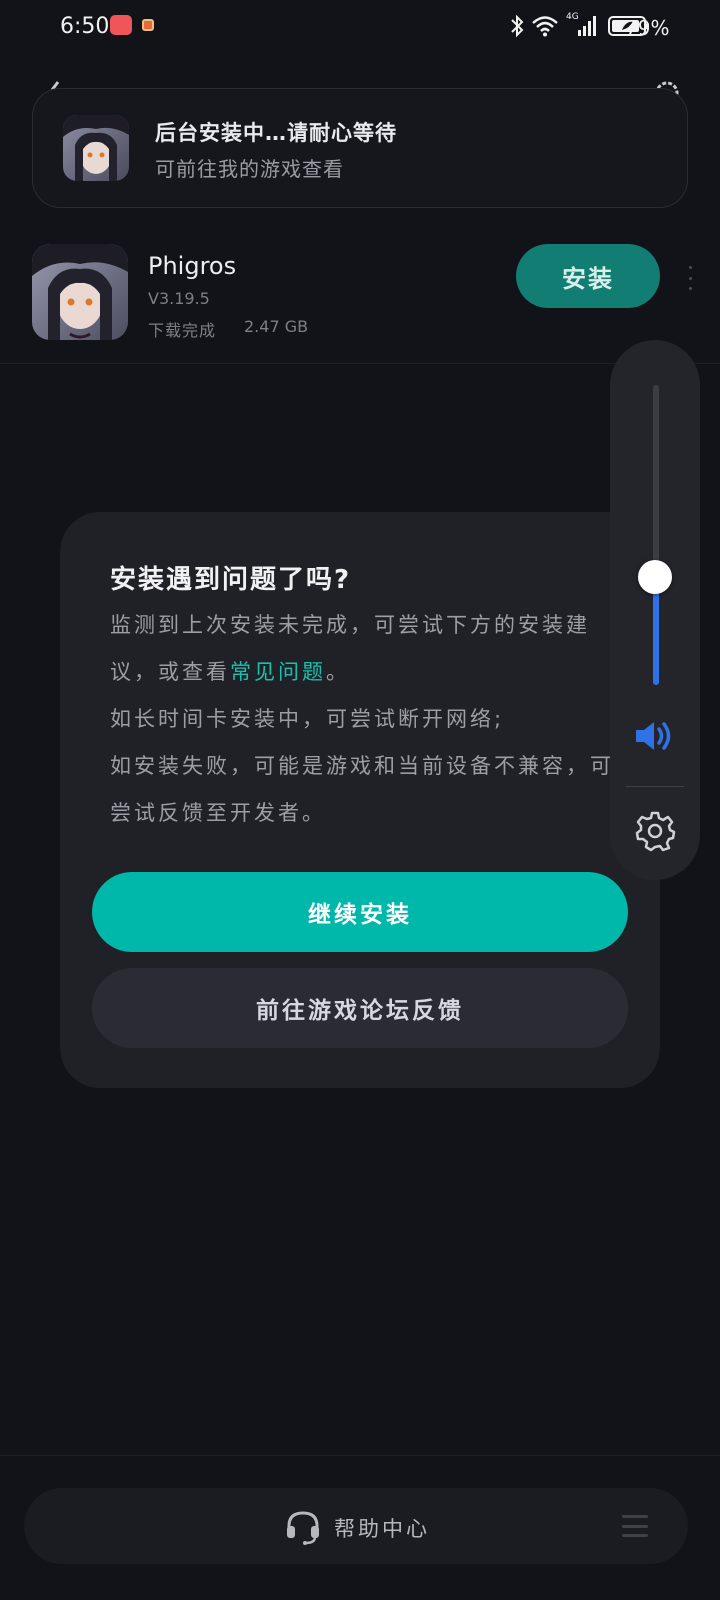  I want to click on continue-install-button: 继续安装, so click(360, 912).